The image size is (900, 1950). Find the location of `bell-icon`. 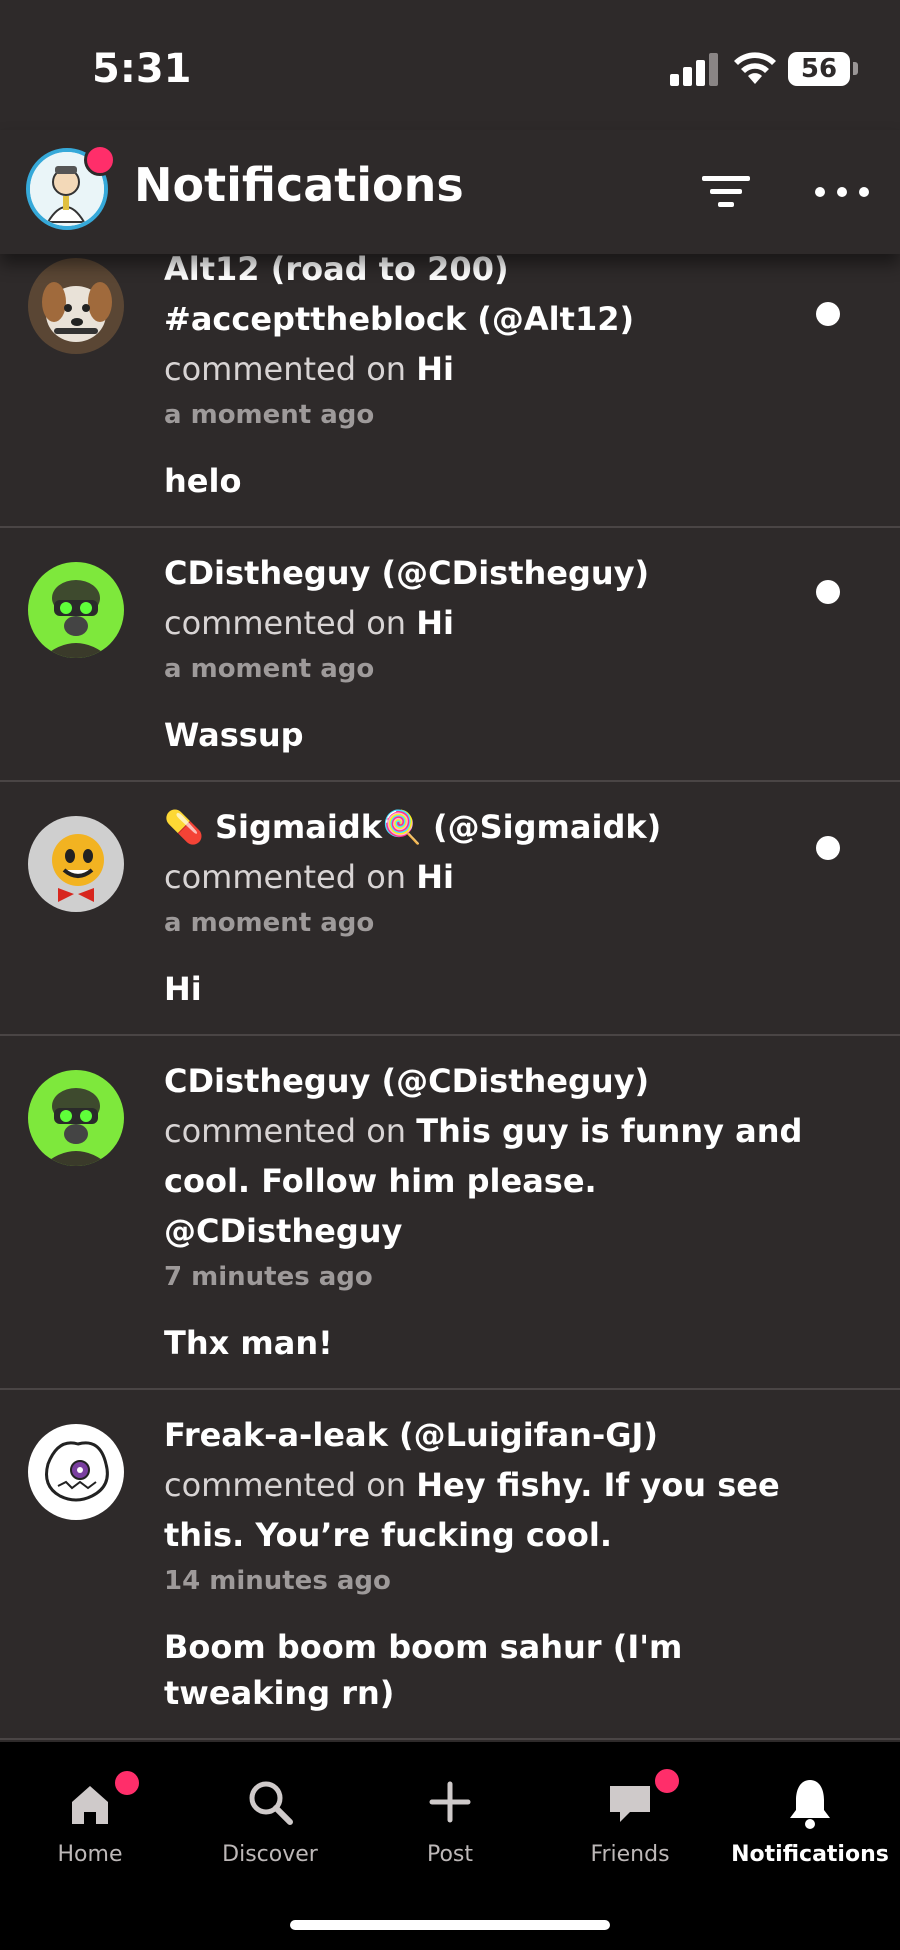

bell-icon is located at coordinates (810, 1804).